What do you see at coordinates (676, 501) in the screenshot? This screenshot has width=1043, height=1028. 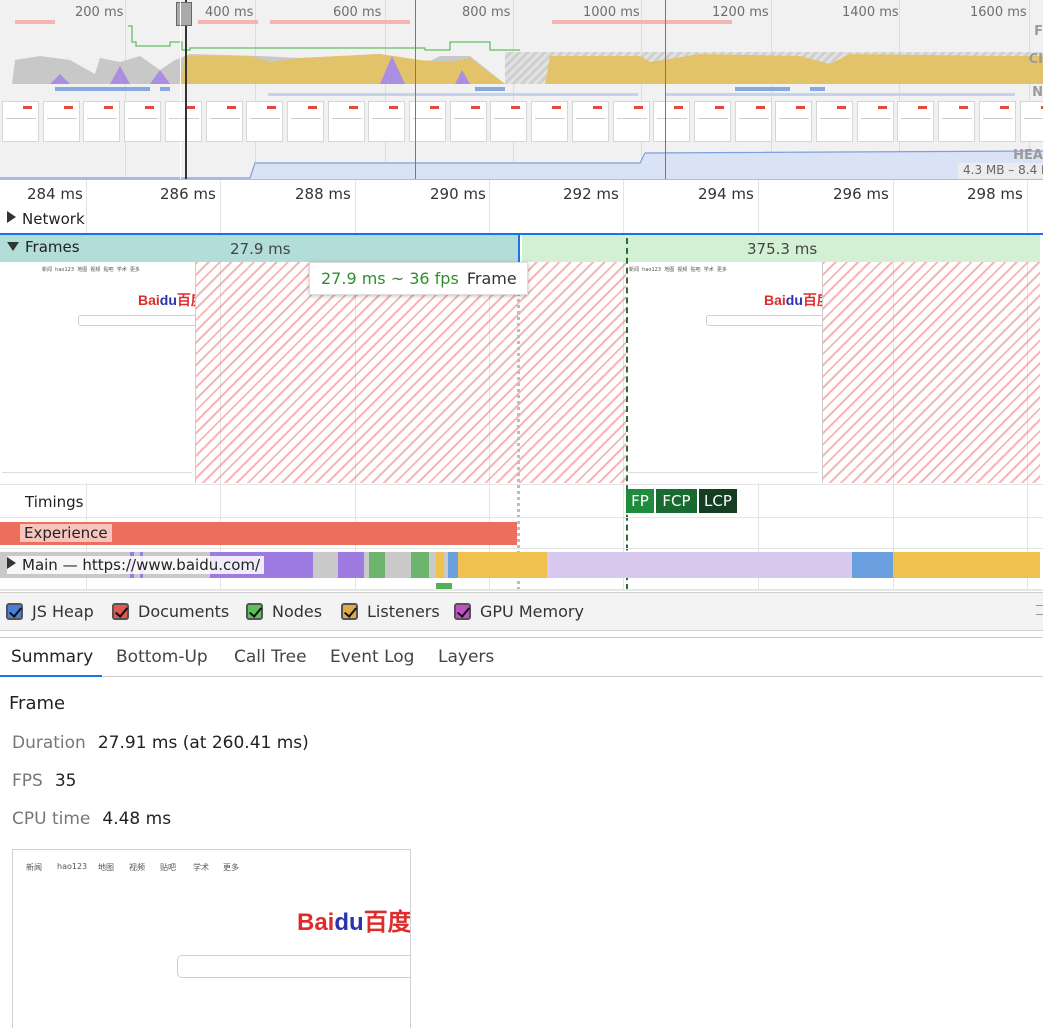 I see `fcp-marker: FCP` at bounding box center [676, 501].